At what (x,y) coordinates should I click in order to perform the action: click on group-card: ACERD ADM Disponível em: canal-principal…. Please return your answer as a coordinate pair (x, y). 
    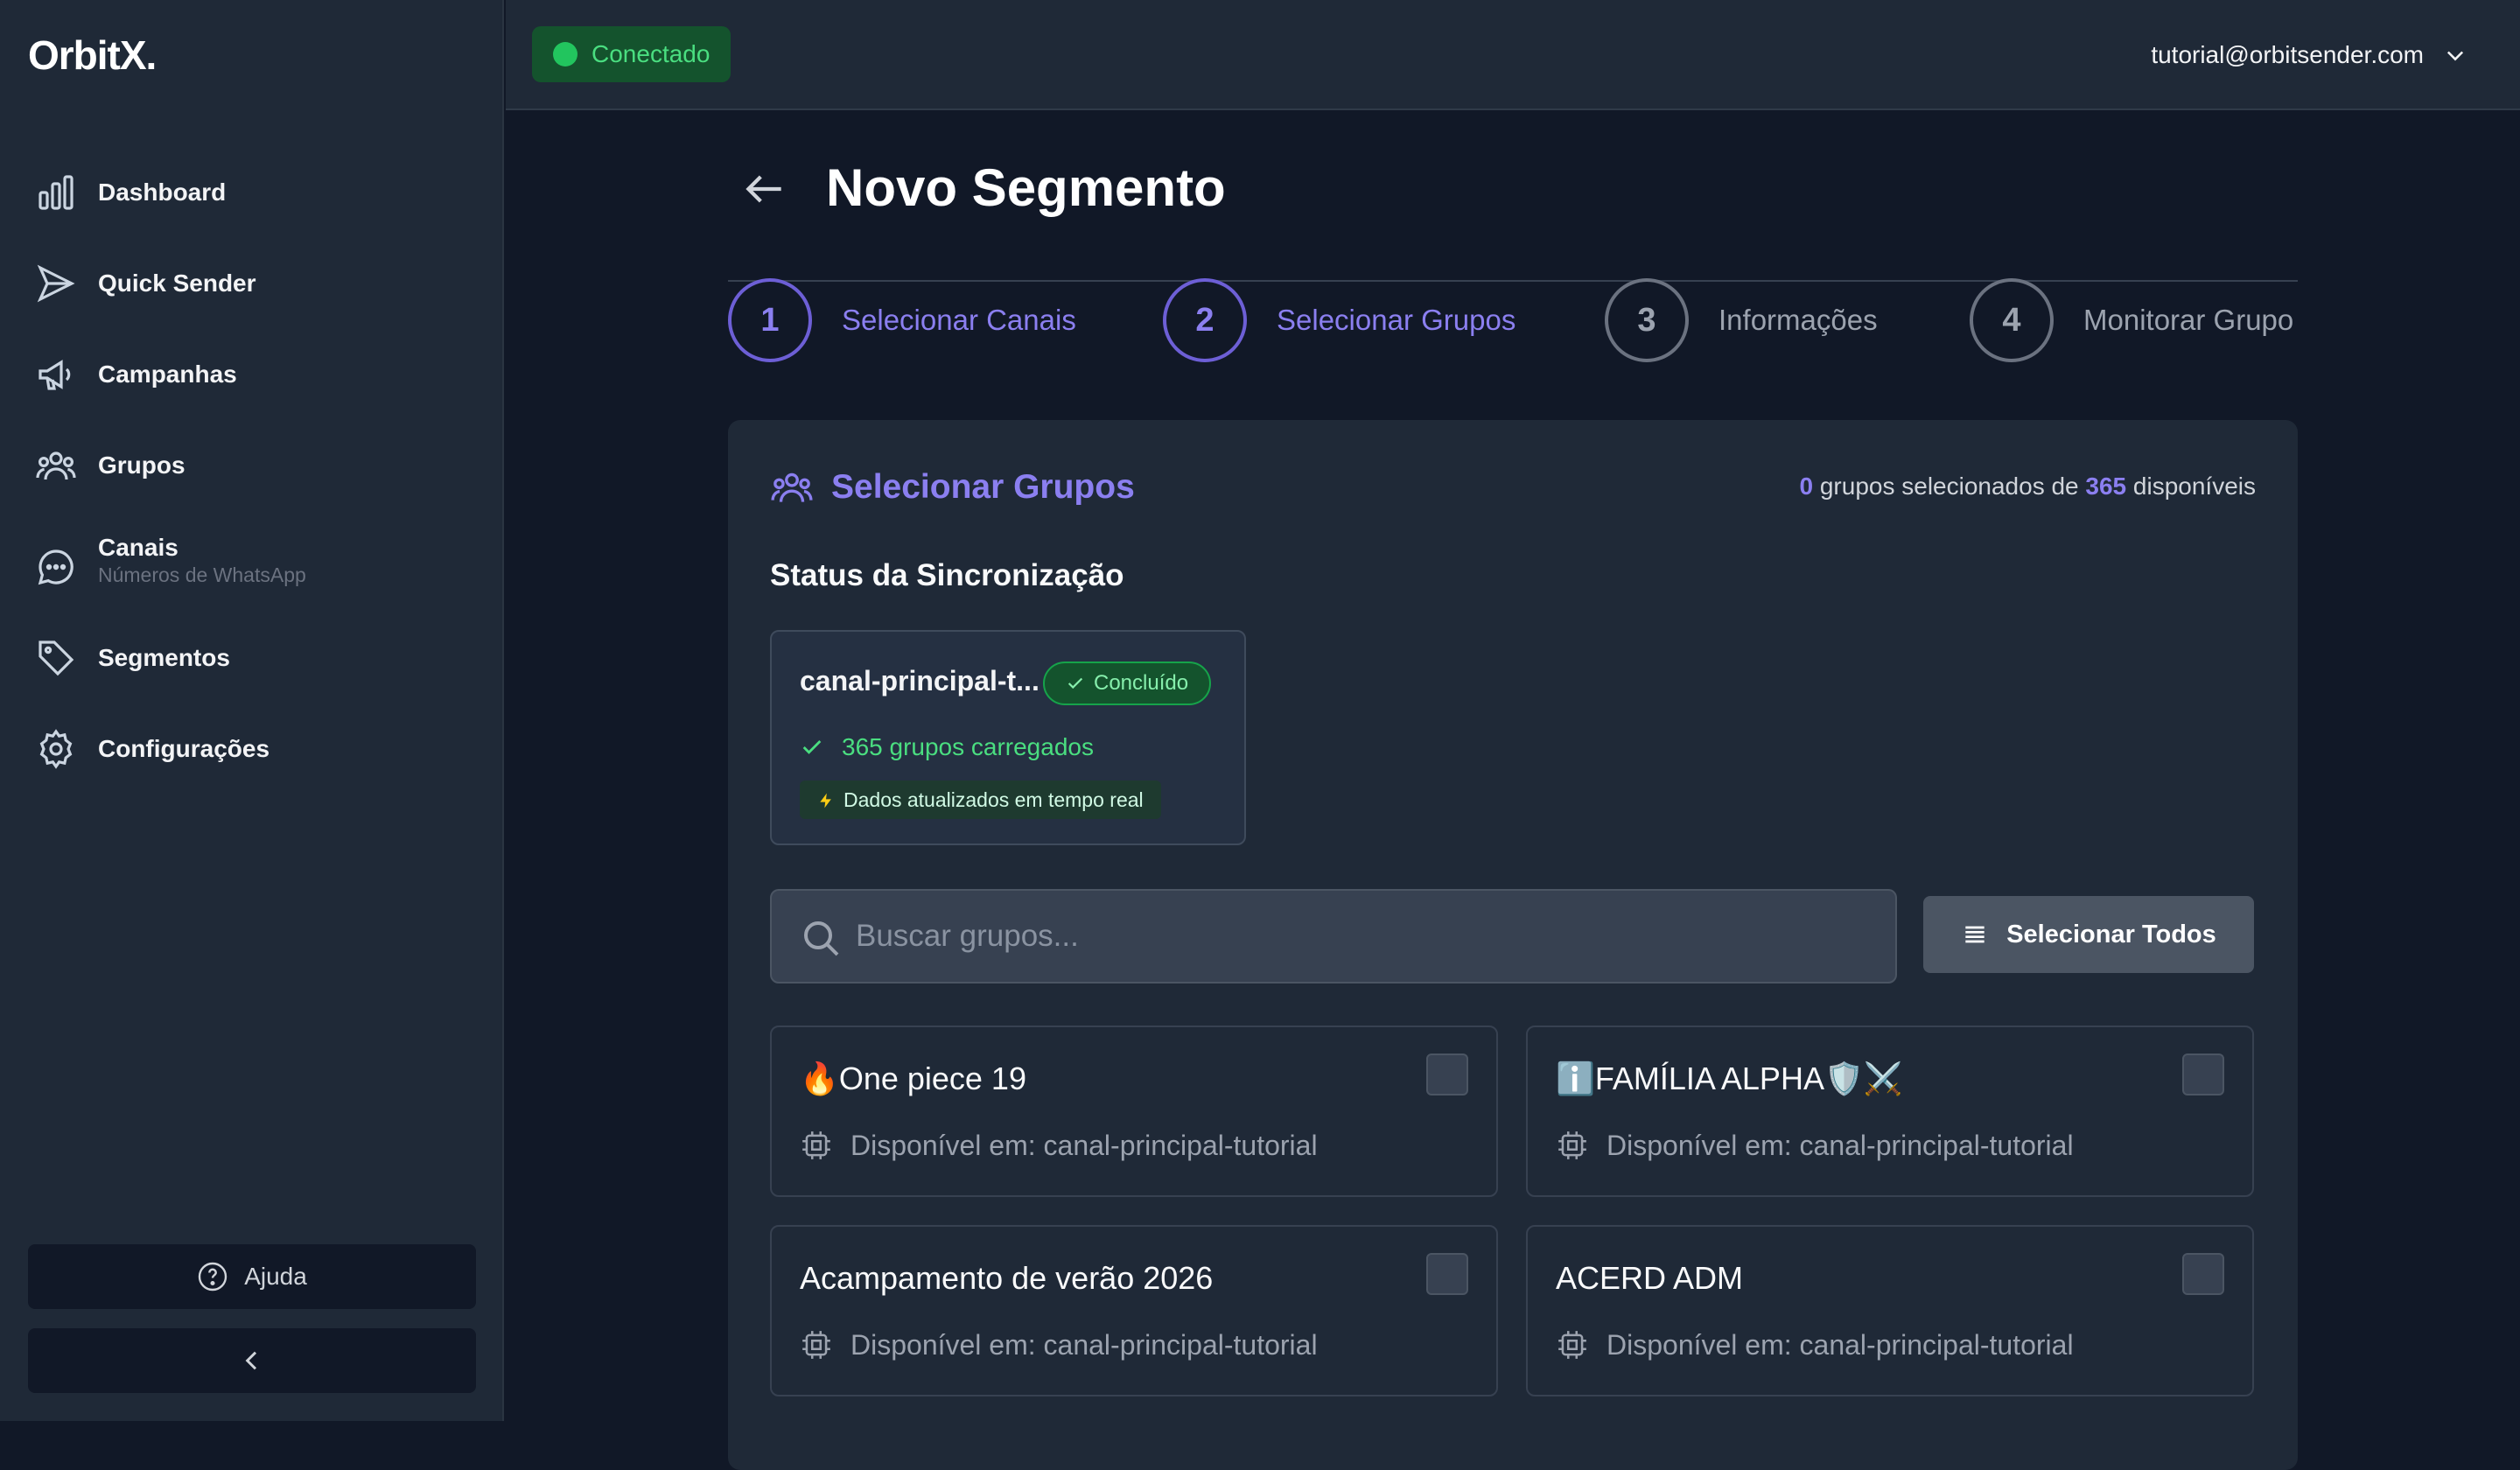
    Looking at the image, I should click on (1890, 1310).